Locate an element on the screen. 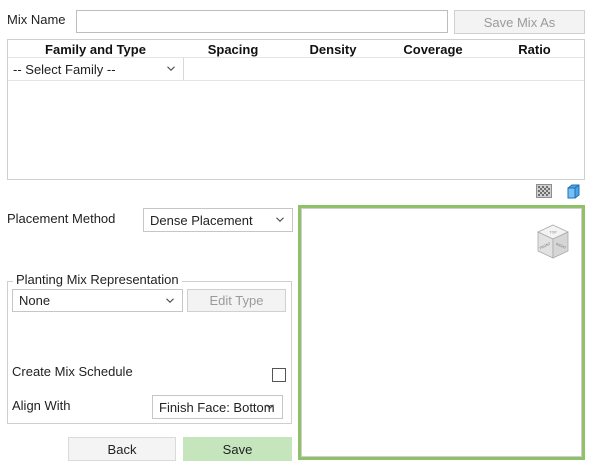  save-mix-as-button: Save Mix As is located at coordinates (519, 22).